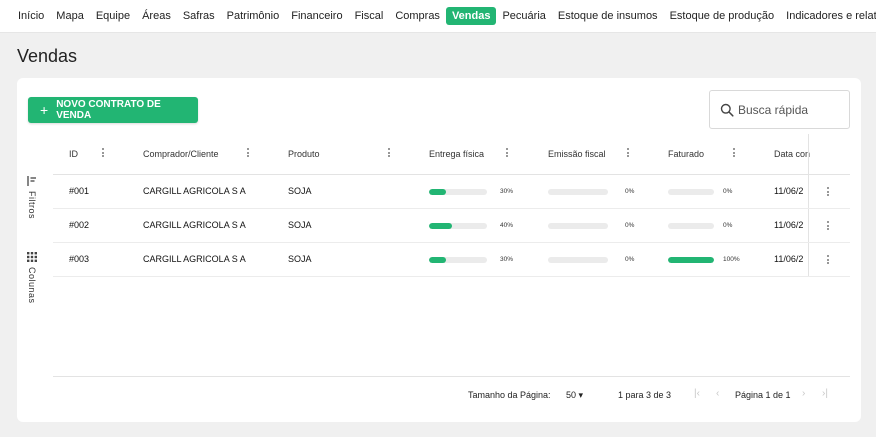 This screenshot has height=437, width=876. What do you see at coordinates (717, 393) in the screenshot?
I see `previous-page-icon: ‹` at bounding box center [717, 393].